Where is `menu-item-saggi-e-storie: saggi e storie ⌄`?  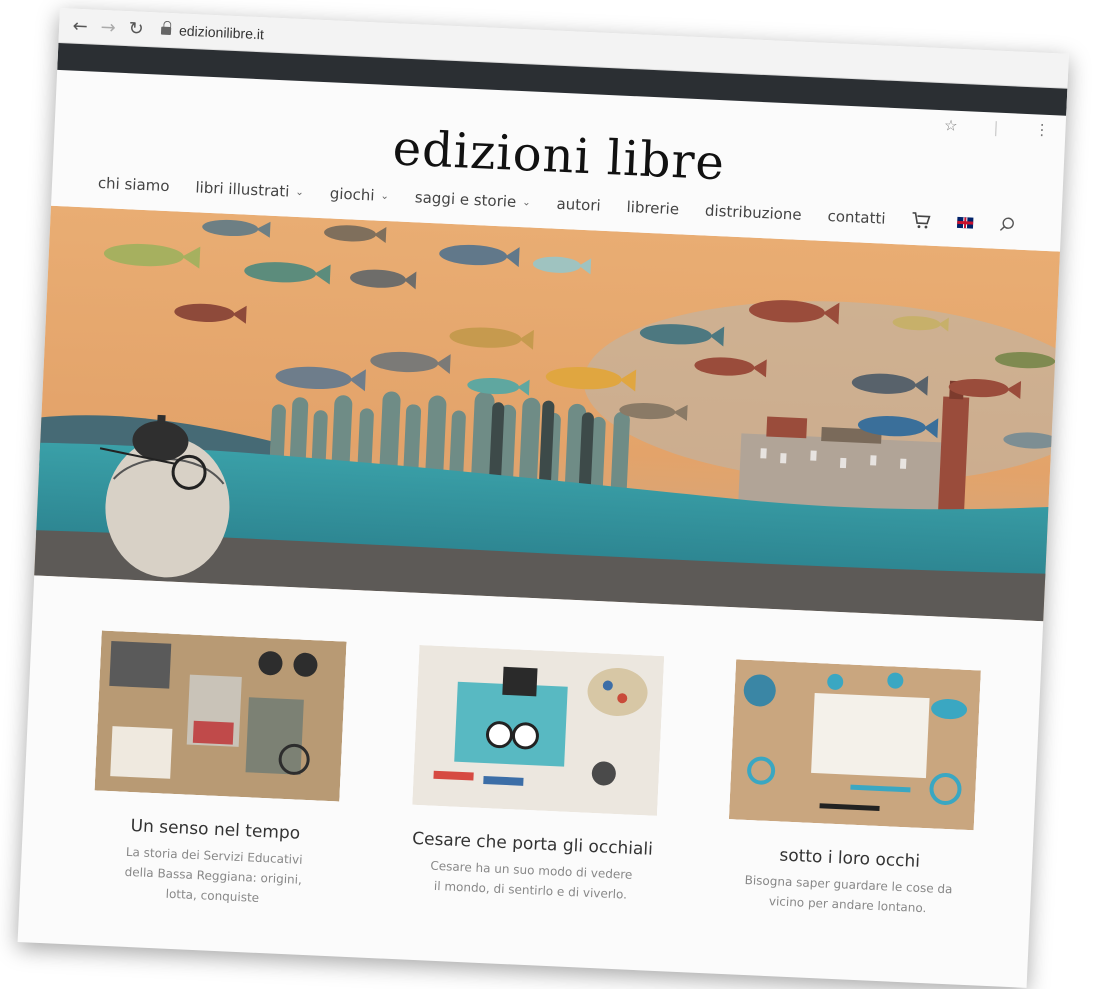
menu-item-saggi-e-storie: saggi e storie ⌄ is located at coordinates (472, 199).